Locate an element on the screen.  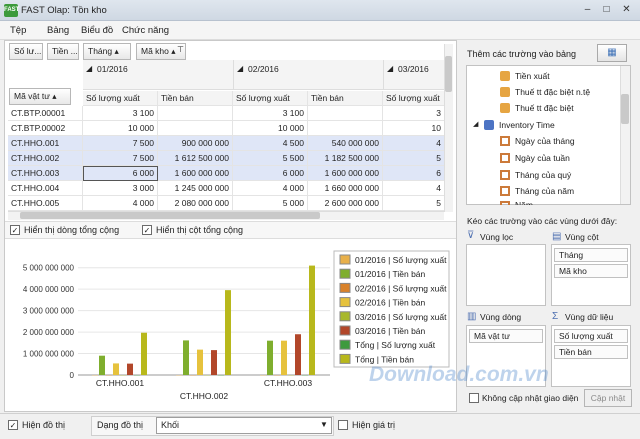
row-header: CT.BTP.00002 is located at coordinates (45, 128).